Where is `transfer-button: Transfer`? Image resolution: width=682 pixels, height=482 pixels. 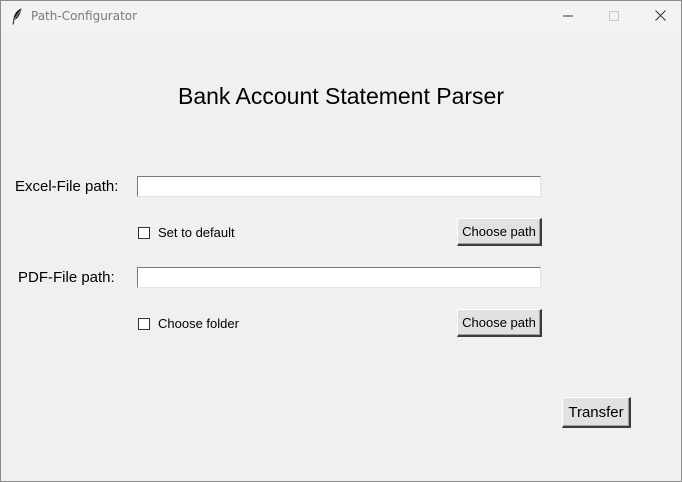 transfer-button: Transfer is located at coordinates (596, 412).